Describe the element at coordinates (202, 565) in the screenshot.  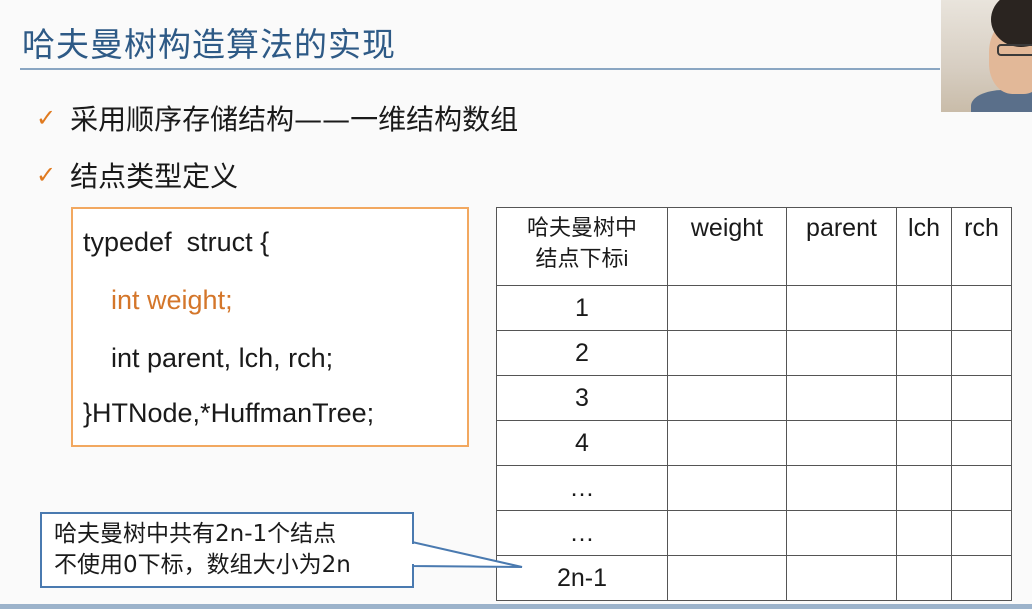
I see `callout-line: 不使用0下标，数组大小为2n` at that location.